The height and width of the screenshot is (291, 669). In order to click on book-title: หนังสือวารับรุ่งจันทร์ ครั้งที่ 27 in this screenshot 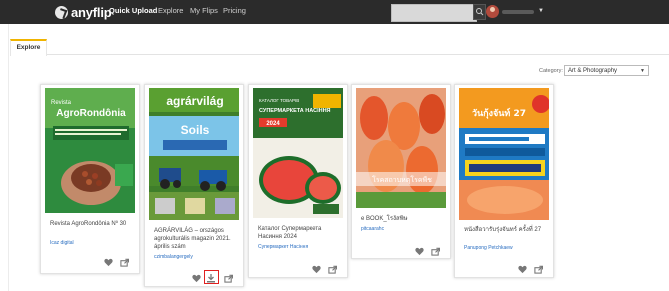, I will do `click(507, 230)`.